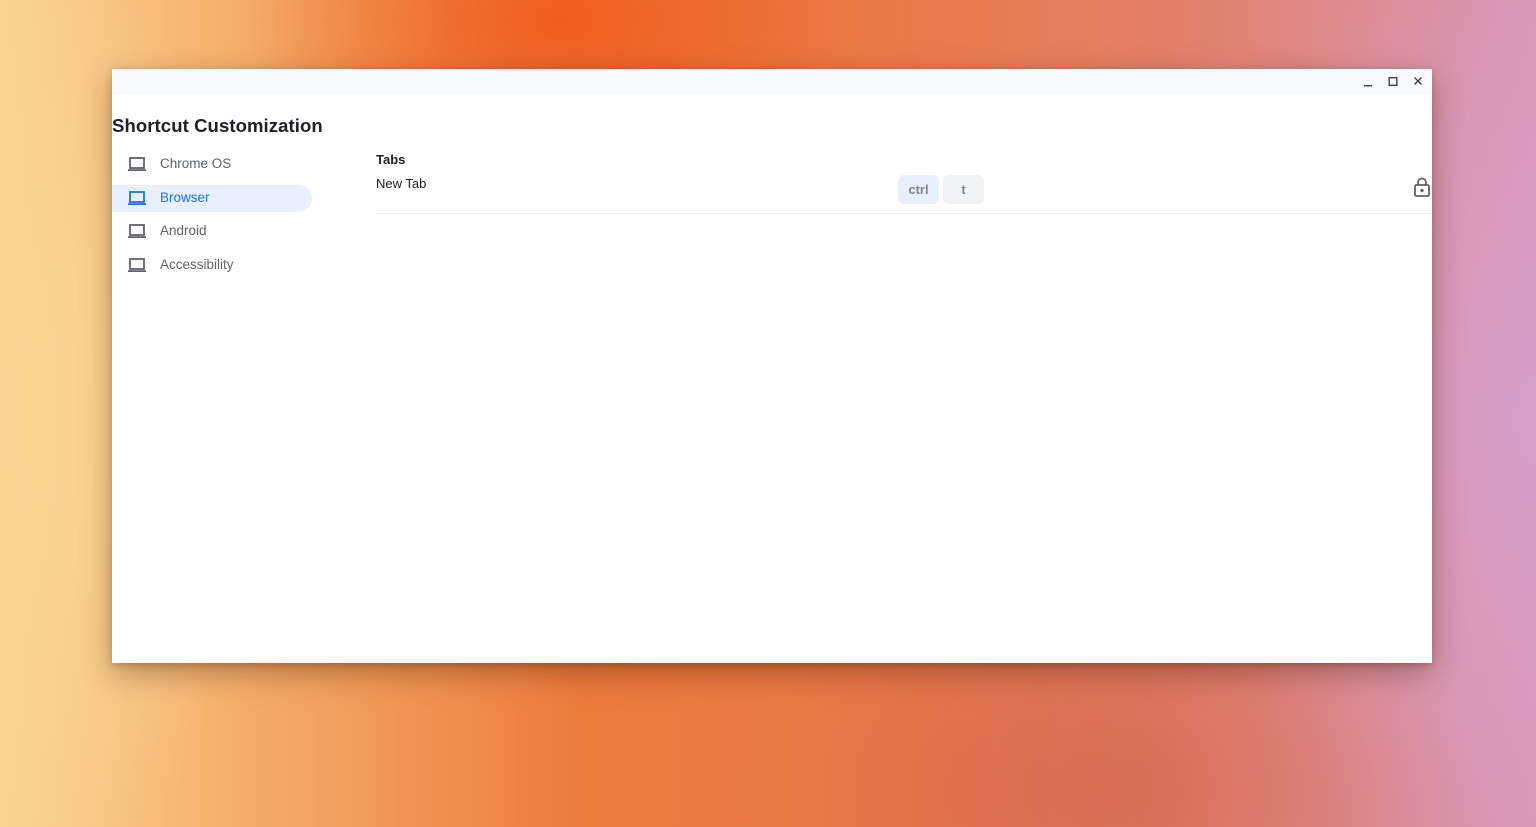  I want to click on lock-icon, so click(1422, 187).